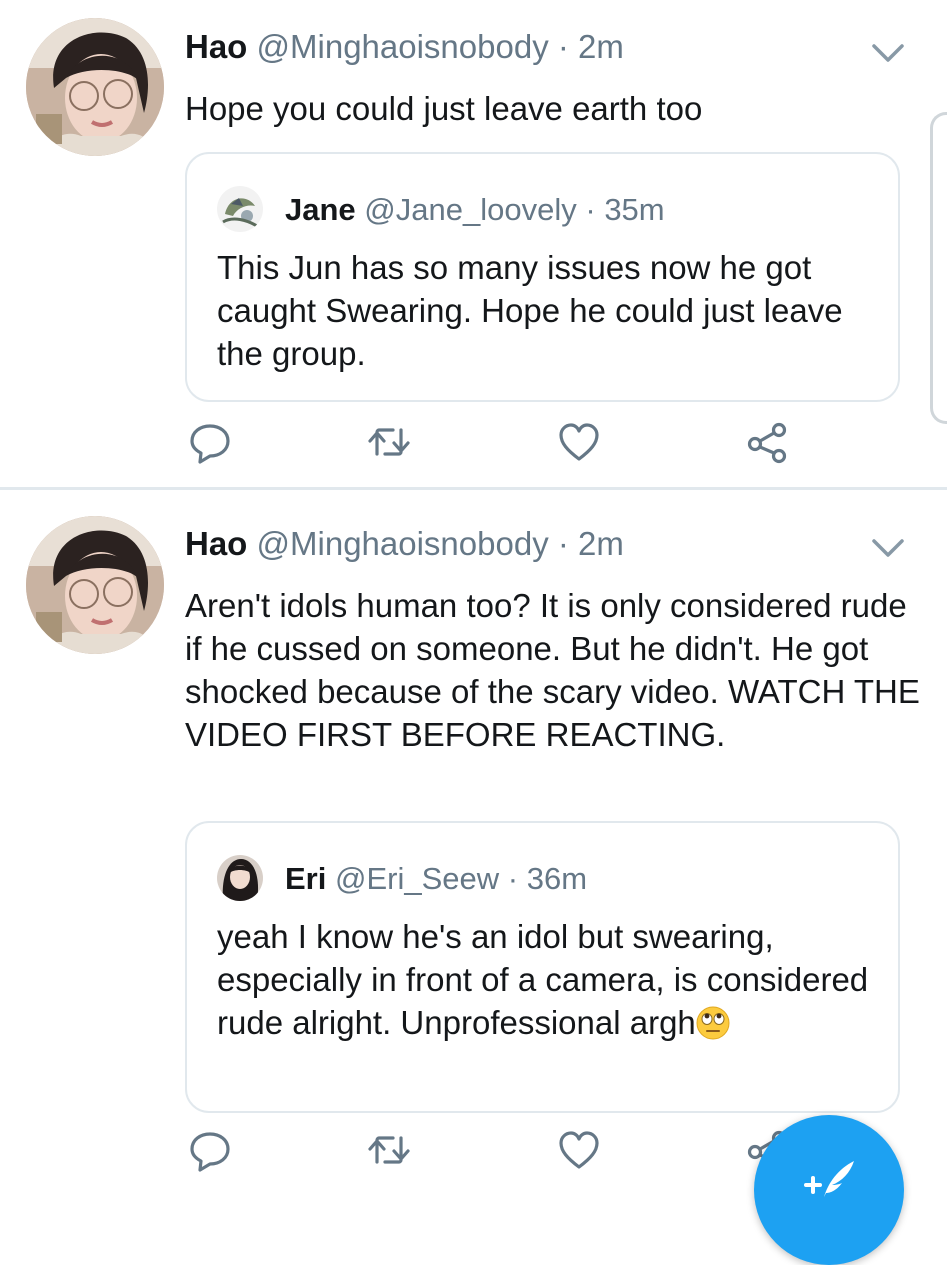  What do you see at coordinates (634, 209) in the screenshot?
I see `quoted-timestamp: 35m` at bounding box center [634, 209].